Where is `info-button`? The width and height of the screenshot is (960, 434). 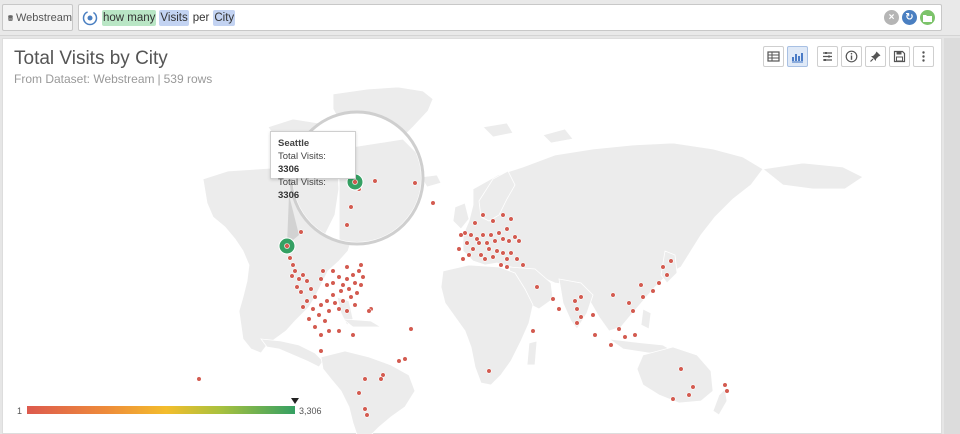 info-button is located at coordinates (851, 56).